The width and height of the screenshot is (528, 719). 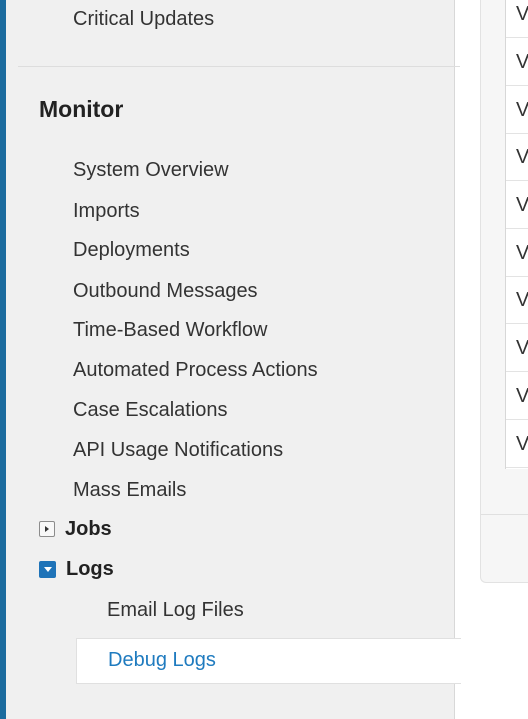 I want to click on section-divider, so click(x=239, y=66).